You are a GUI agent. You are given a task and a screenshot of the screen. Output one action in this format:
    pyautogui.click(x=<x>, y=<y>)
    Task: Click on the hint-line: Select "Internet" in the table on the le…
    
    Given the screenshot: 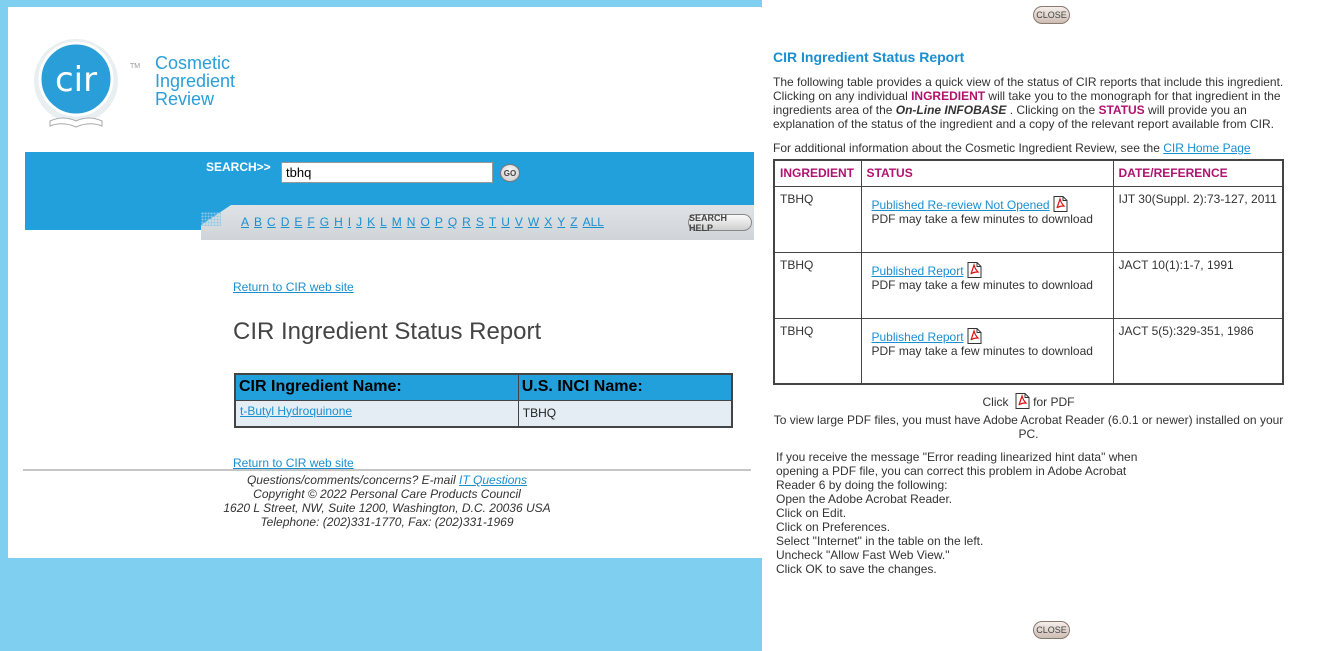 What is the action you would take?
    pyautogui.click(x=880, y=541)
    